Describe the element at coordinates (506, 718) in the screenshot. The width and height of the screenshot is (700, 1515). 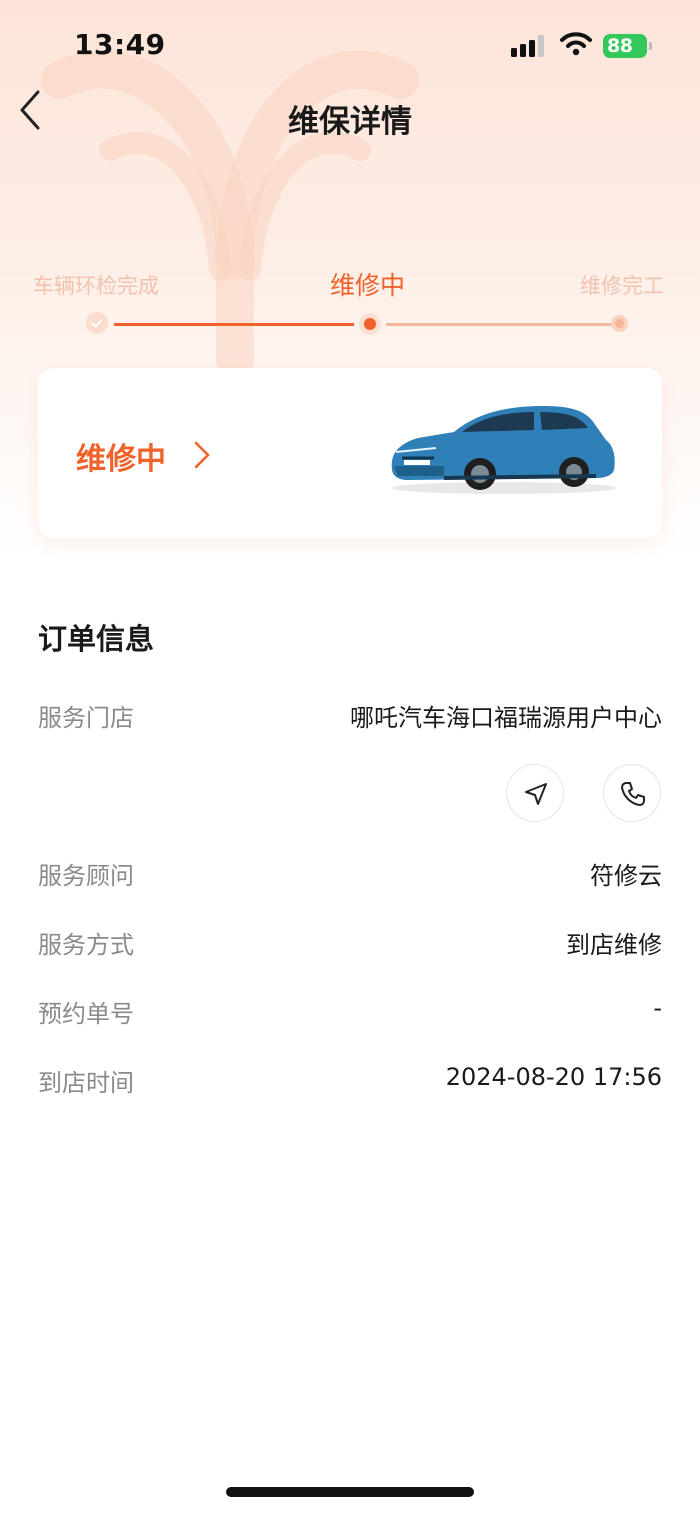
I see `store-value: 哪吒汽车海口福瑞源用户中心` at that location.